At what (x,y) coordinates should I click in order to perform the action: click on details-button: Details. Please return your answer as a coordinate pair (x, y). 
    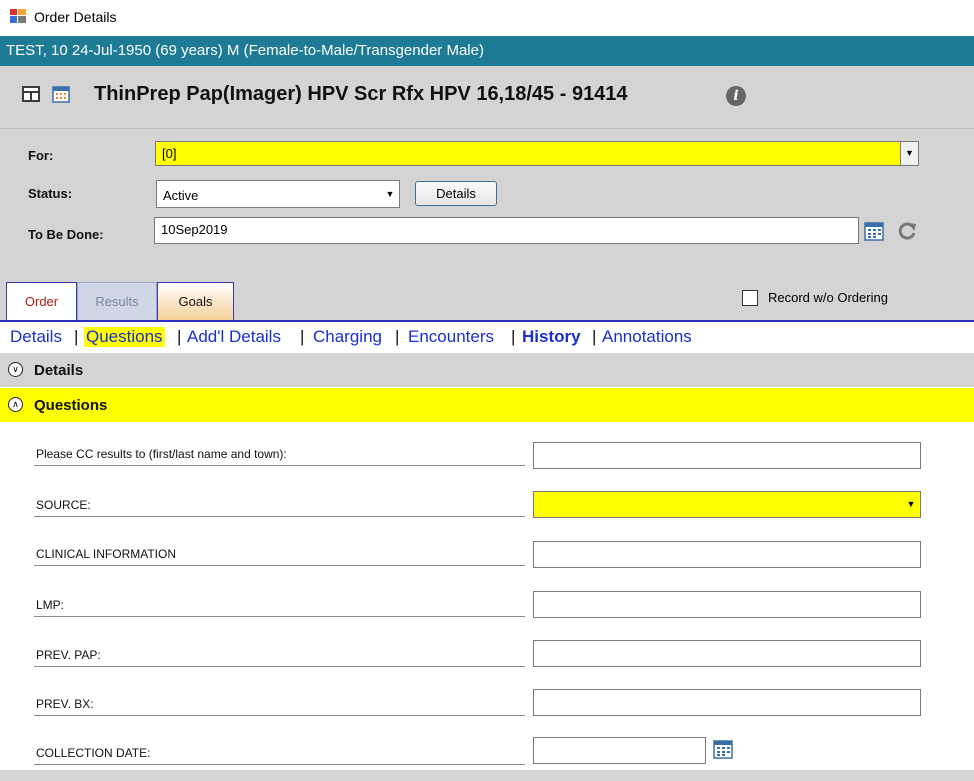
    Looking at the image, I should click on (456, 193).